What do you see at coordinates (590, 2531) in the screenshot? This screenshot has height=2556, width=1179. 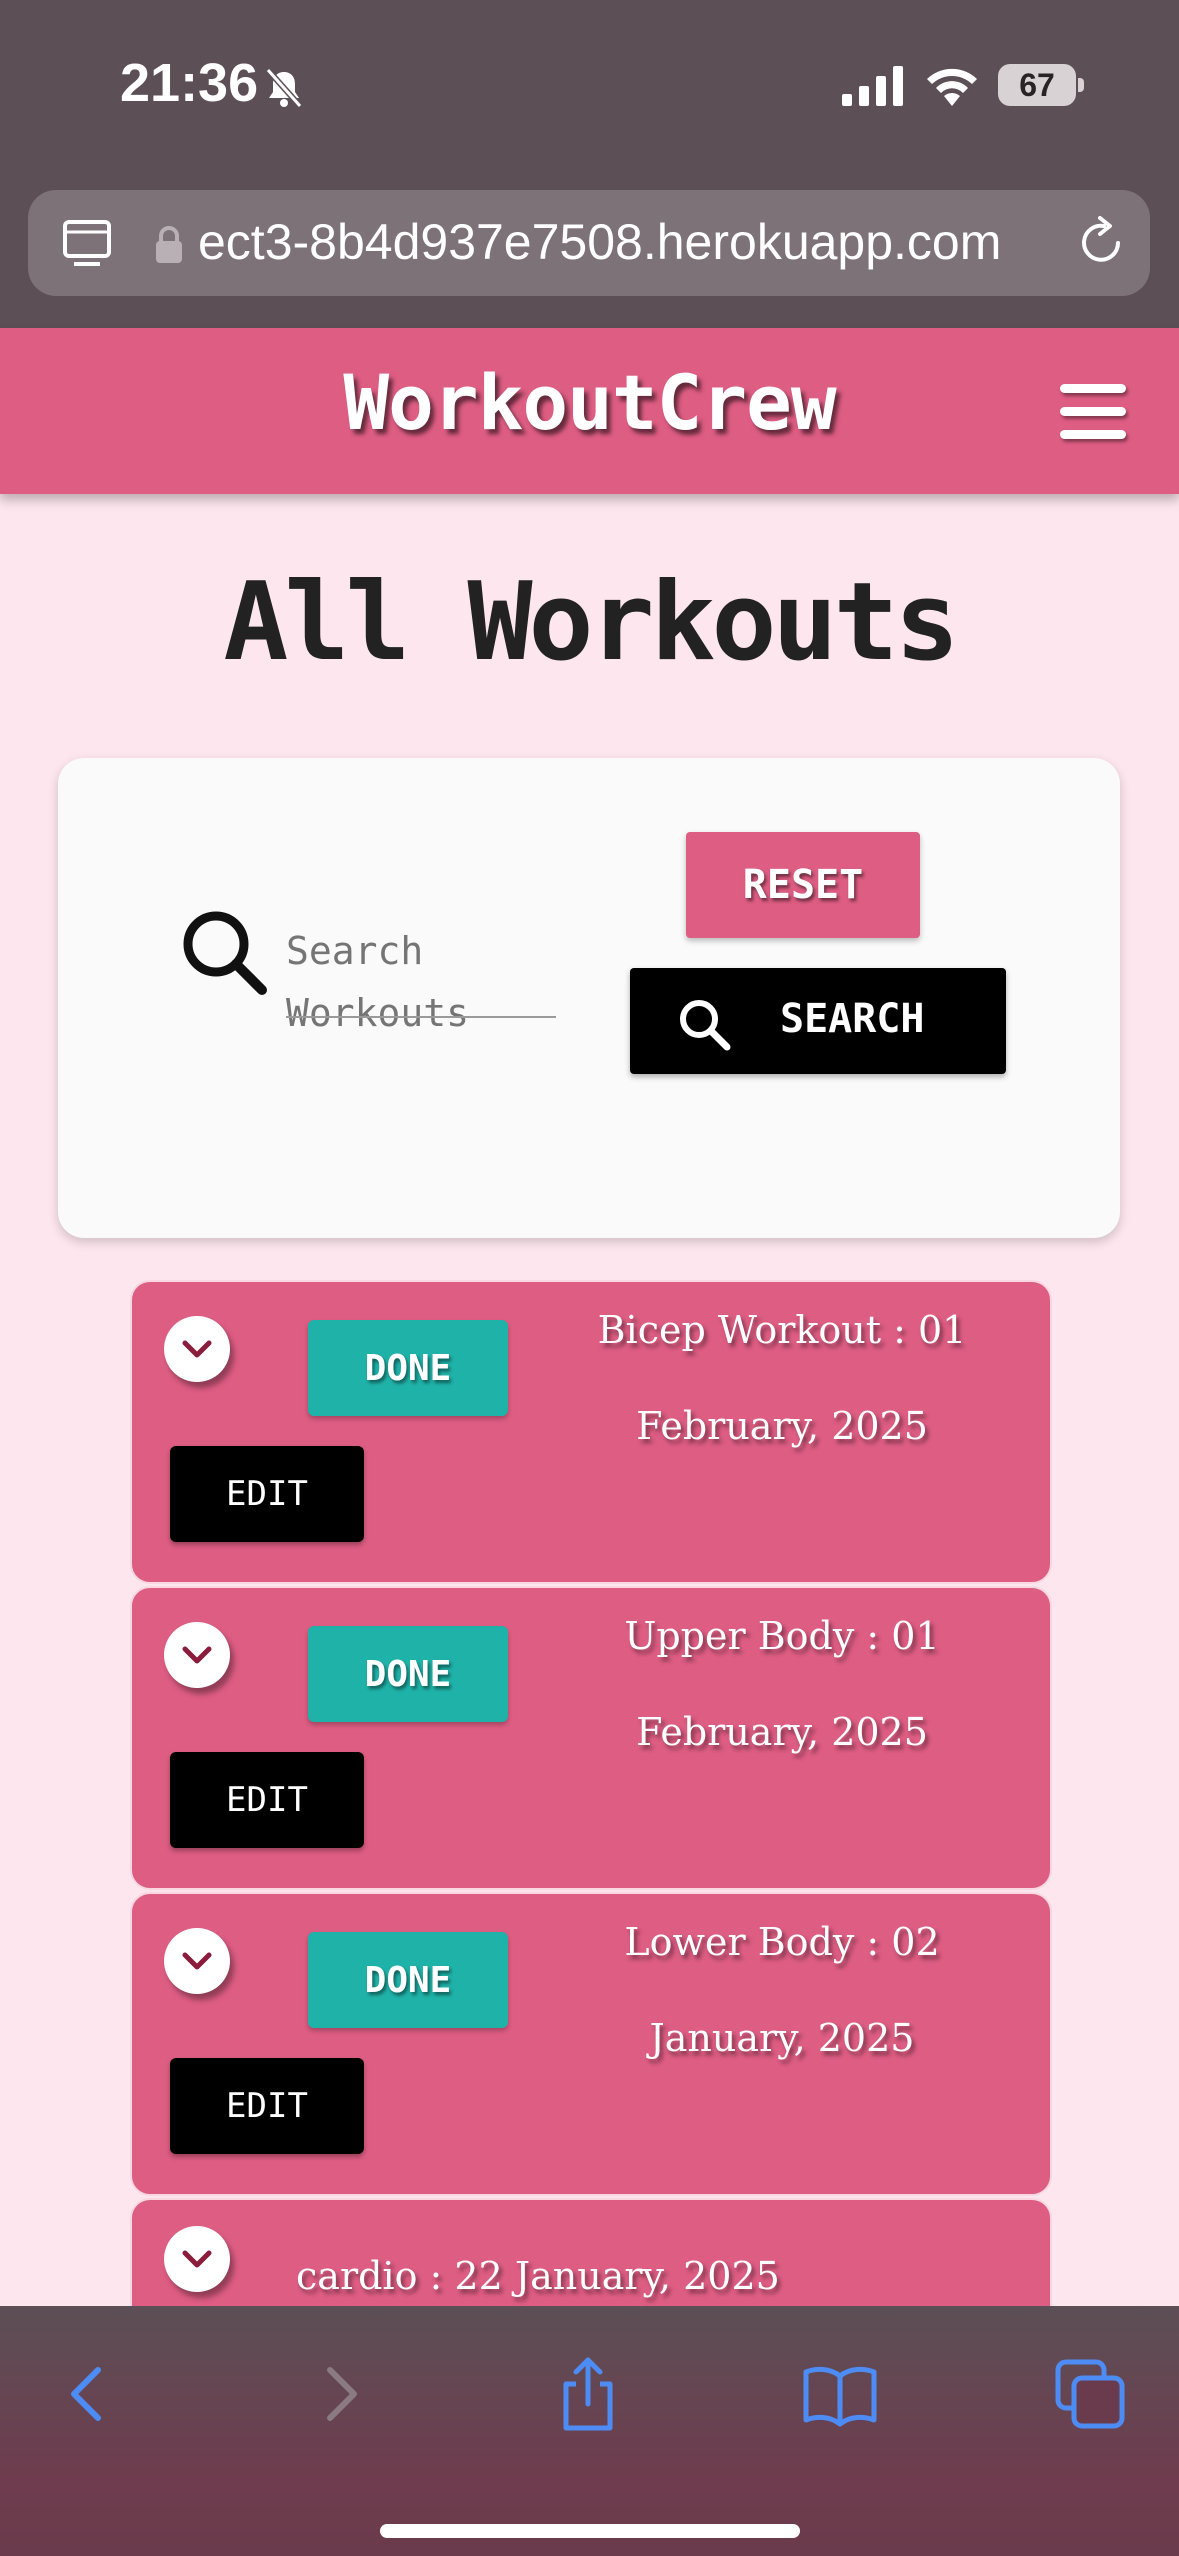 I see `home-indicator` at bounding box center [590, 2531].